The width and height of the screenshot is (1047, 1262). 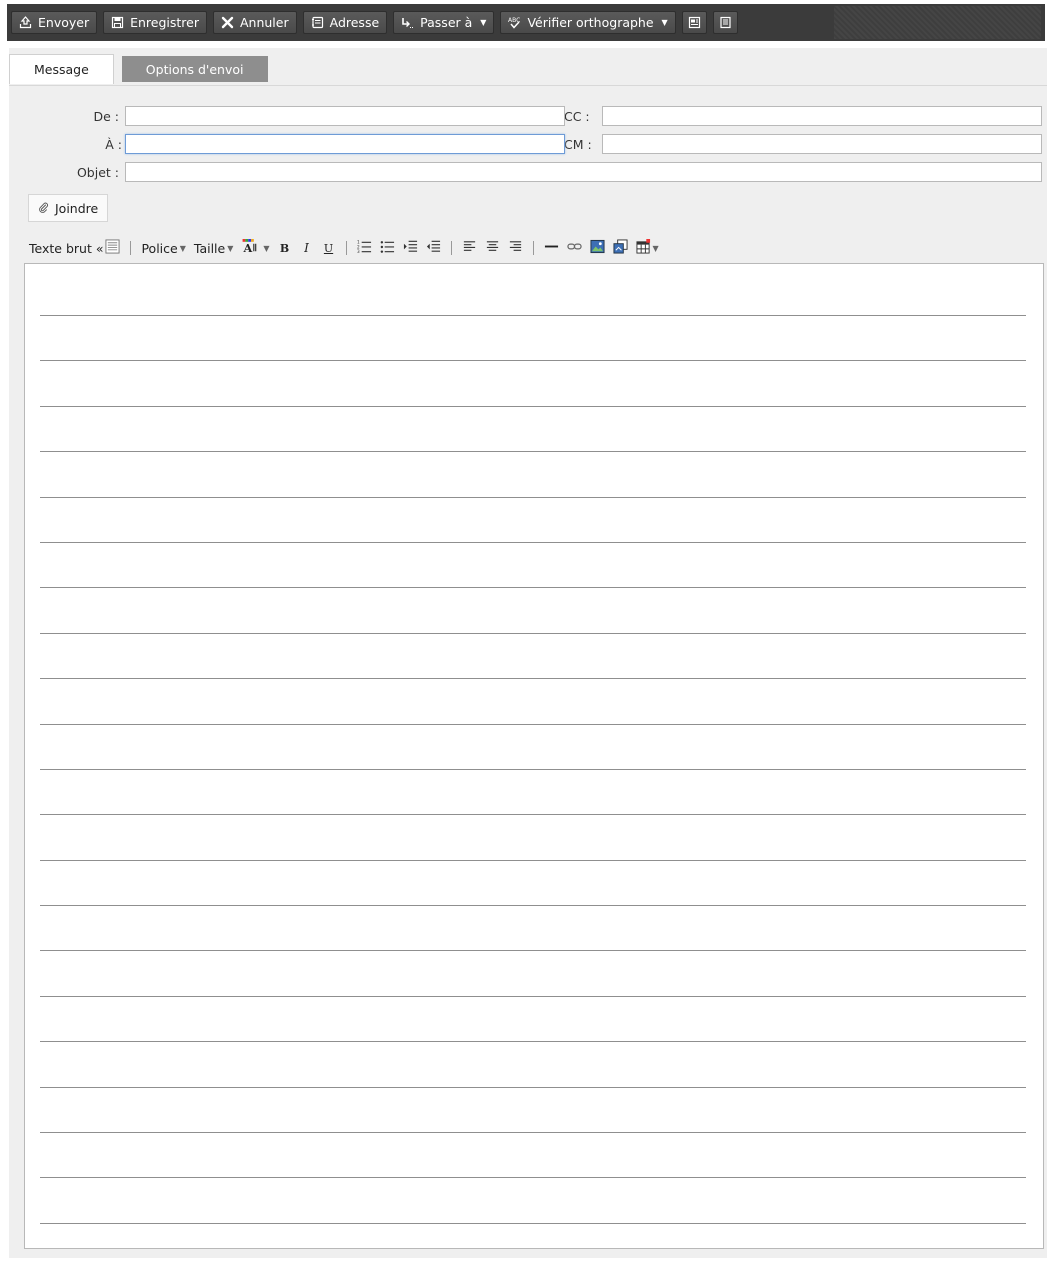 What do you see at coordinates (329, 248) in the screenshot?
I see `underline-button: U` at bounding box center [329, 248].